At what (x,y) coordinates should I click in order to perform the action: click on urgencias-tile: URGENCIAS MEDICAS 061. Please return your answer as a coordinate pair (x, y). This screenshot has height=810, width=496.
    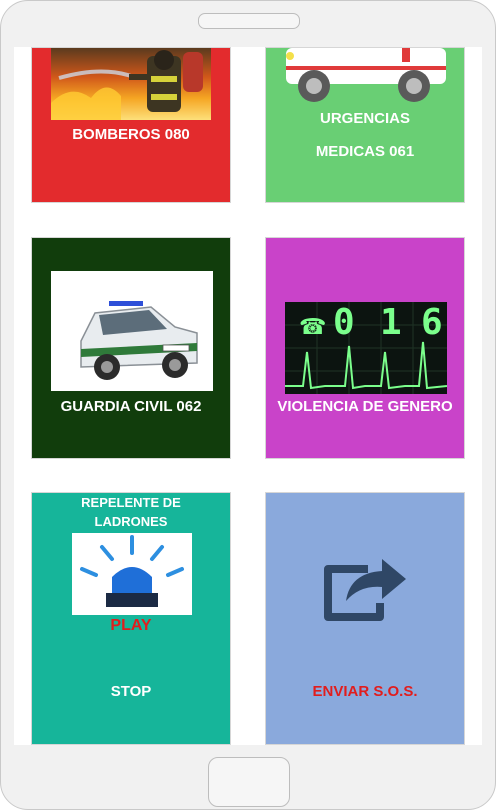
    Looking at the image, I should click on (365, 125).